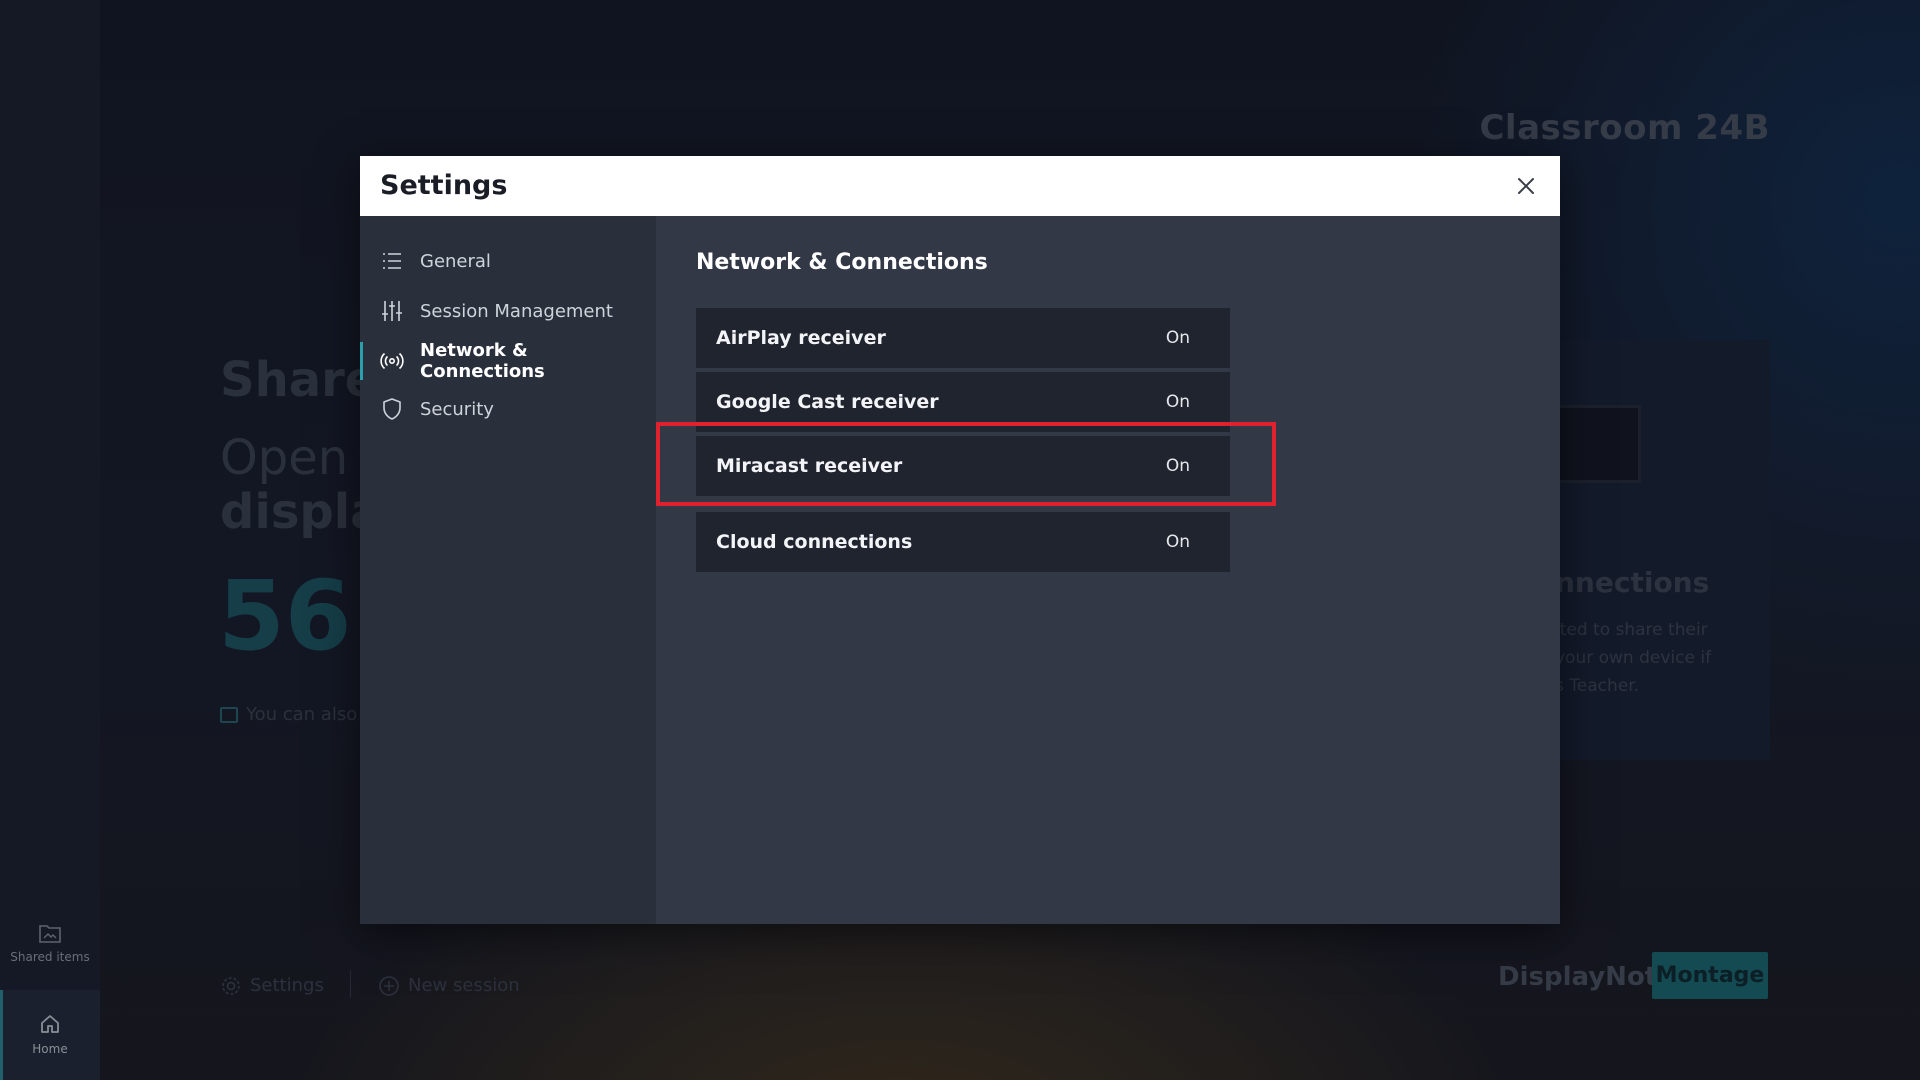 The height and width of the screenshot is (1080, 1920). I want to click on section-title: Network & Connections, so click(842, 262).